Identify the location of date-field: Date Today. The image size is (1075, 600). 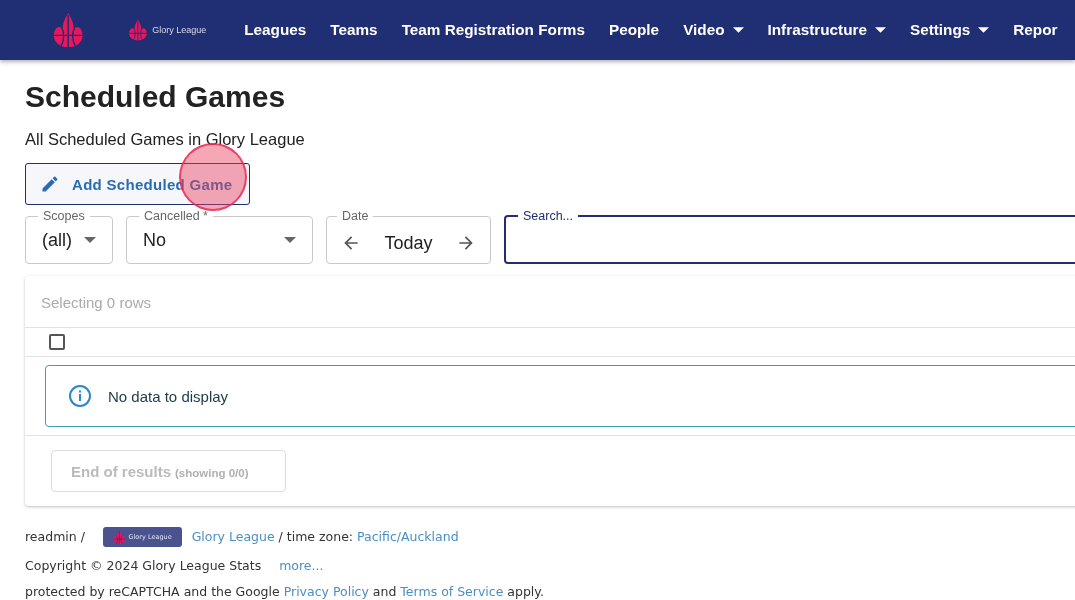
(408, 236).